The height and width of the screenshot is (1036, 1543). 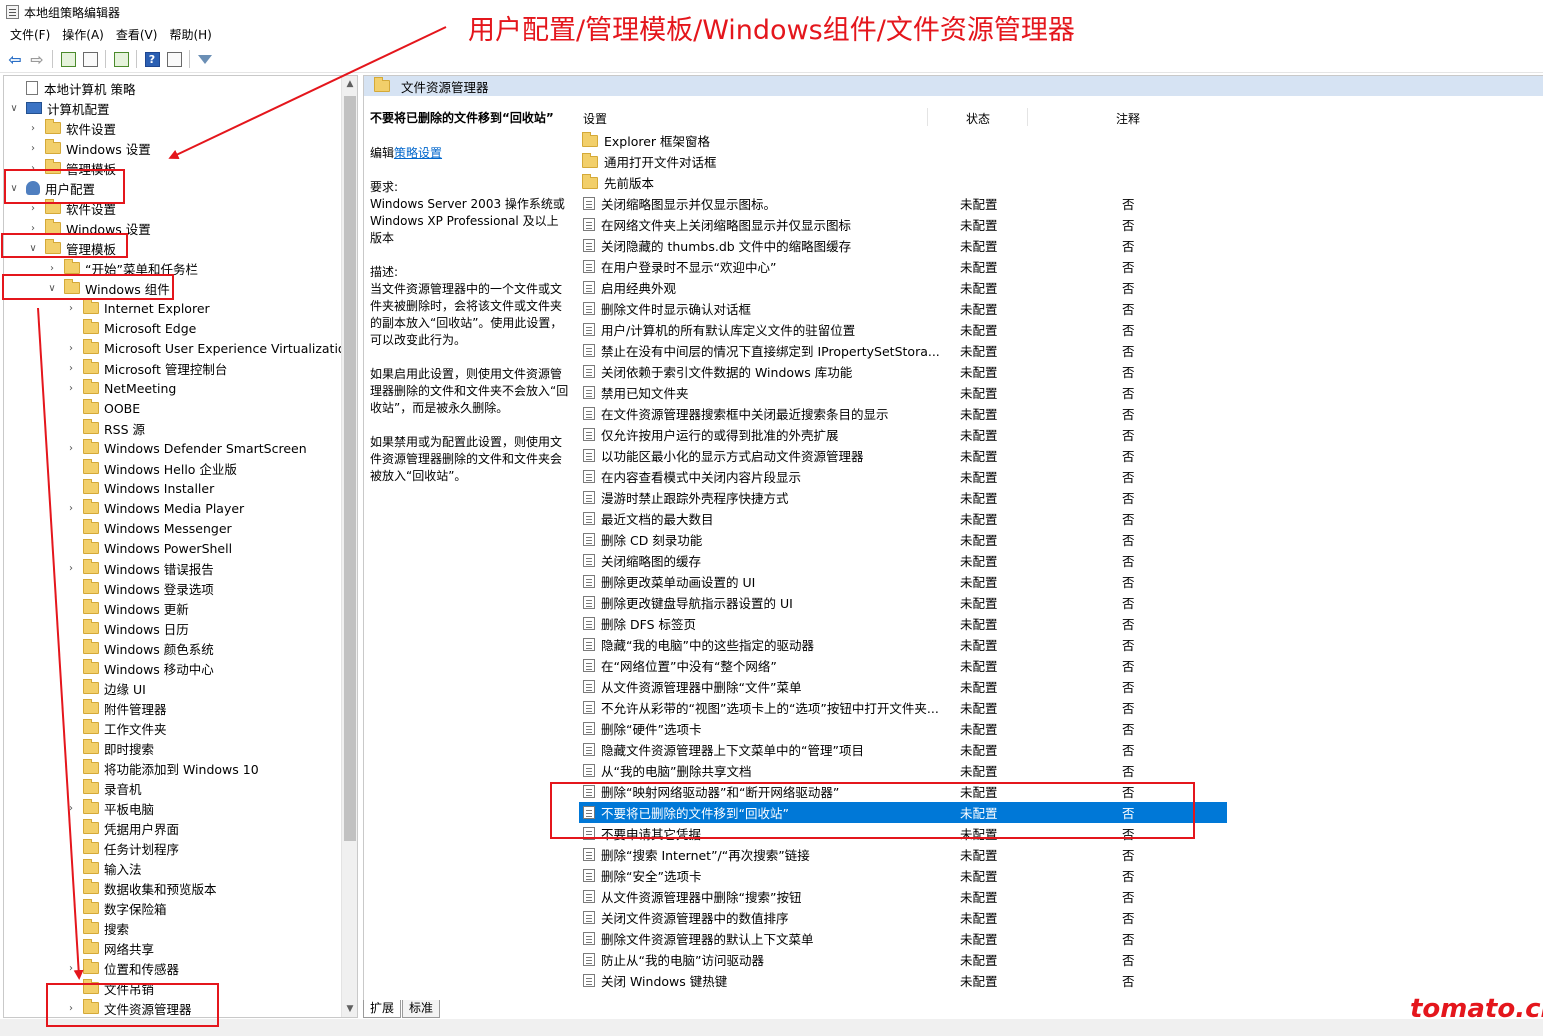 I want to click on tree-item: 工作文件夹, so click(x=116, y=728).